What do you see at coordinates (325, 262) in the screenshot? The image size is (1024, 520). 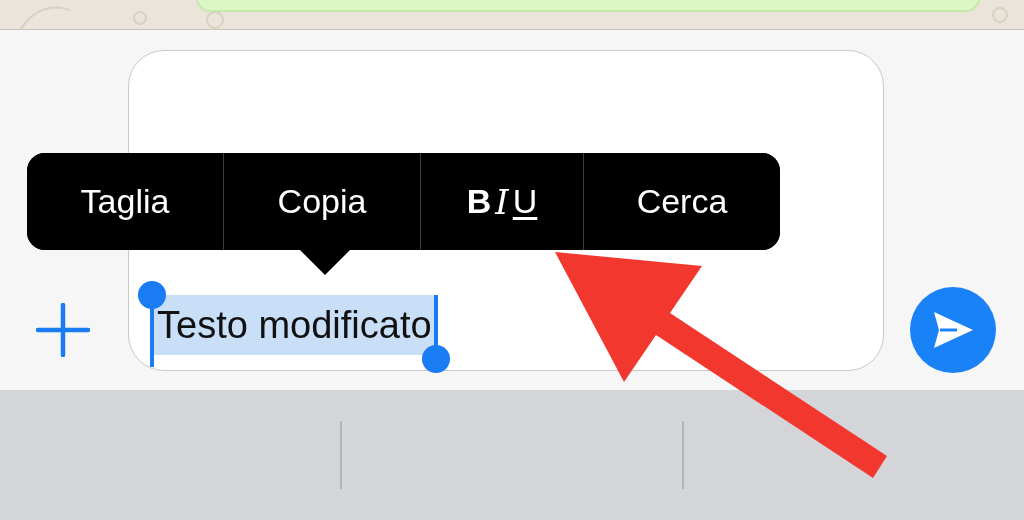 I see `menu-pointer` at bounding box center [325, 262].